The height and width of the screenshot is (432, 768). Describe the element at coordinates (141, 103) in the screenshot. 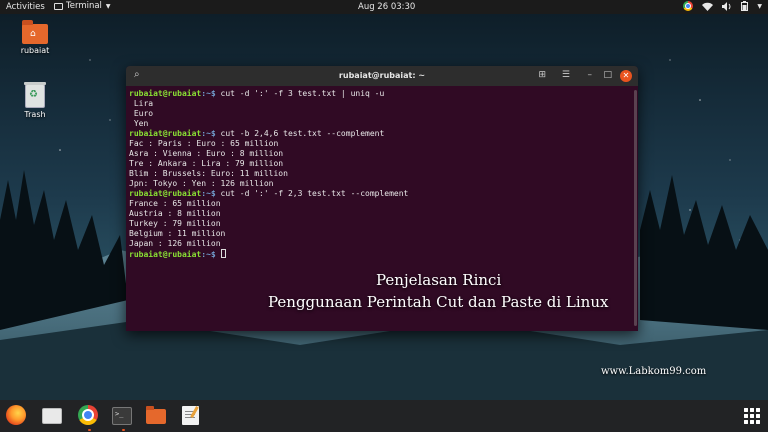

I see `output-text: Lira` at that location.